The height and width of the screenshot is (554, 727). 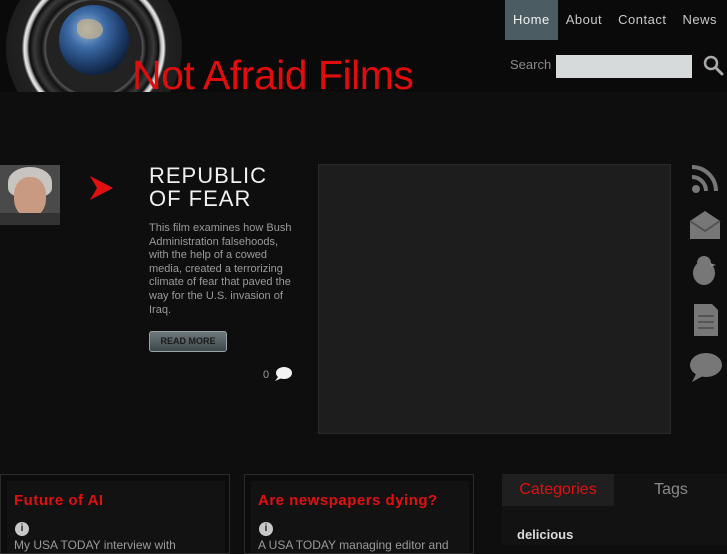 I want to click on chat-button, so click(x=706, y=368).